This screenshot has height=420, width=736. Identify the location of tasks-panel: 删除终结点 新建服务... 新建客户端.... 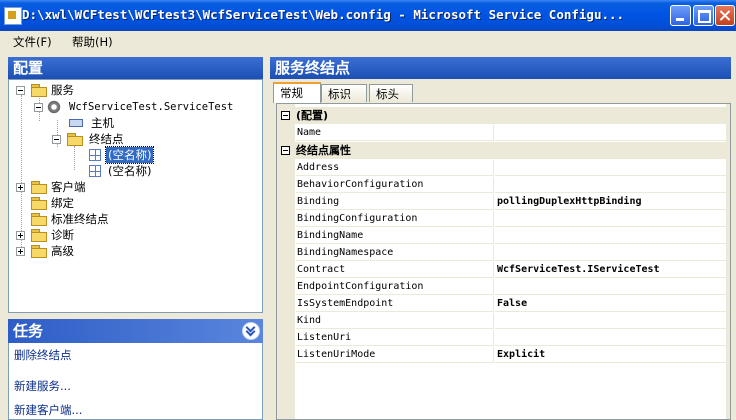
(135, 381).